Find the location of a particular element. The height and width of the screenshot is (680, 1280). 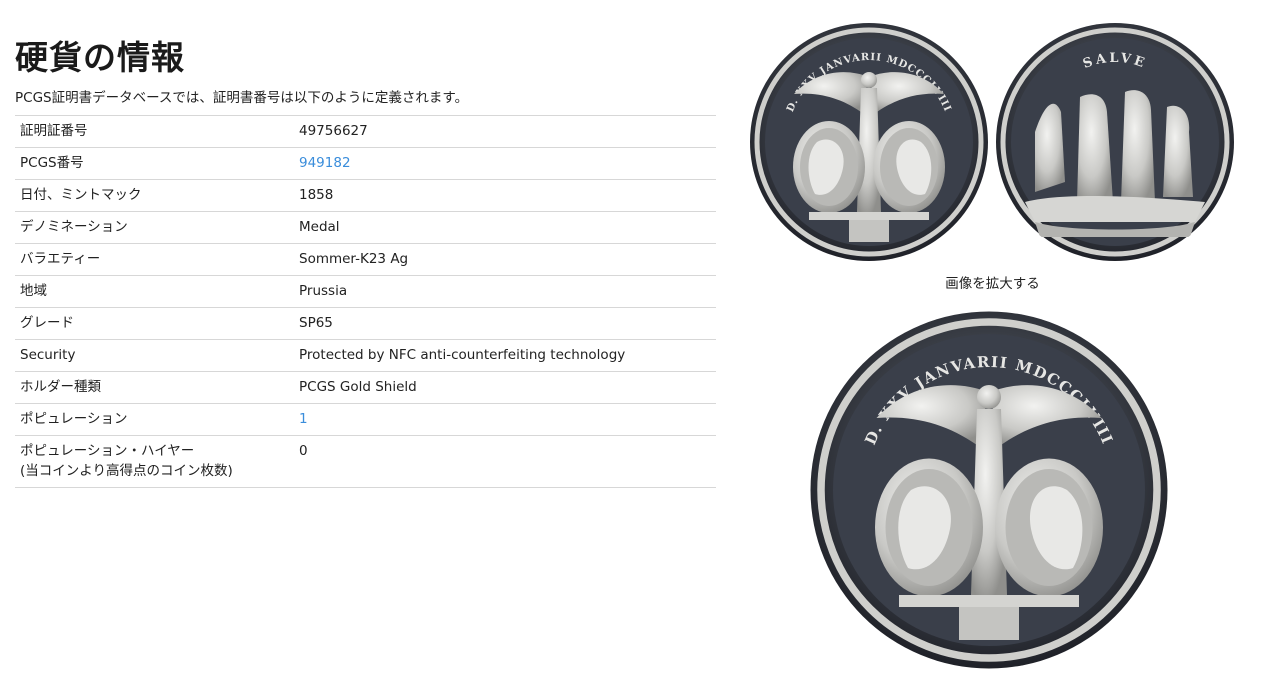

row-value-grade: SP65 is located at coordinates (505, 323).